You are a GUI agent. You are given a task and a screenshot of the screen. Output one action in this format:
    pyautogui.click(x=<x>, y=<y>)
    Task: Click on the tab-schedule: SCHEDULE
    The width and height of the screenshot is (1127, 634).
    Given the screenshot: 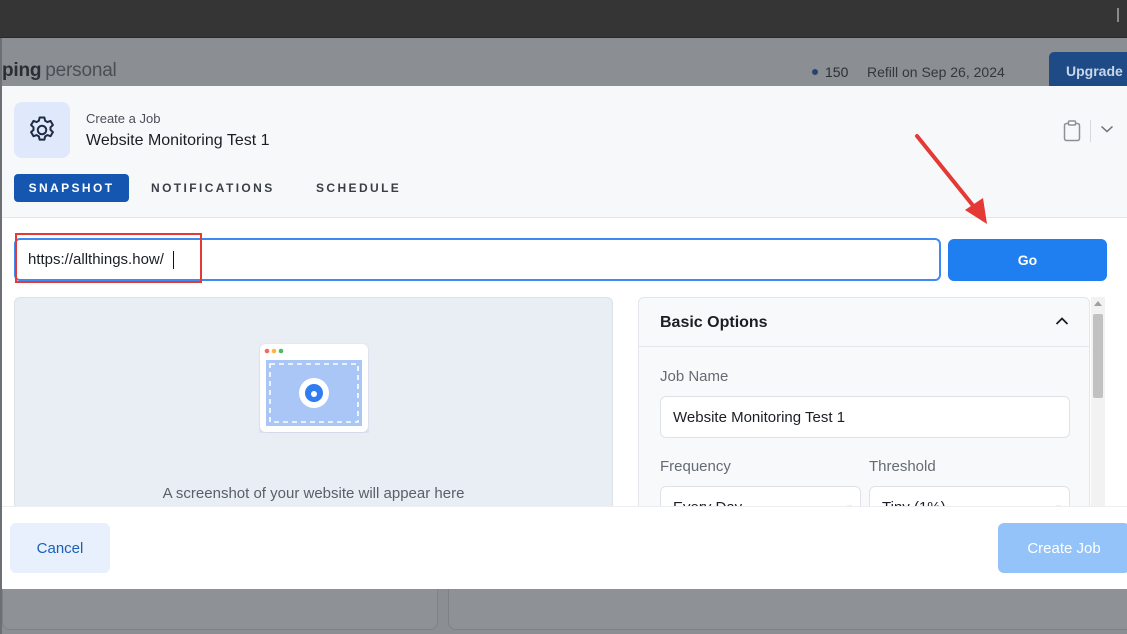 What is the action you would take?
    pyautogui.click(x=358, y=188)
    